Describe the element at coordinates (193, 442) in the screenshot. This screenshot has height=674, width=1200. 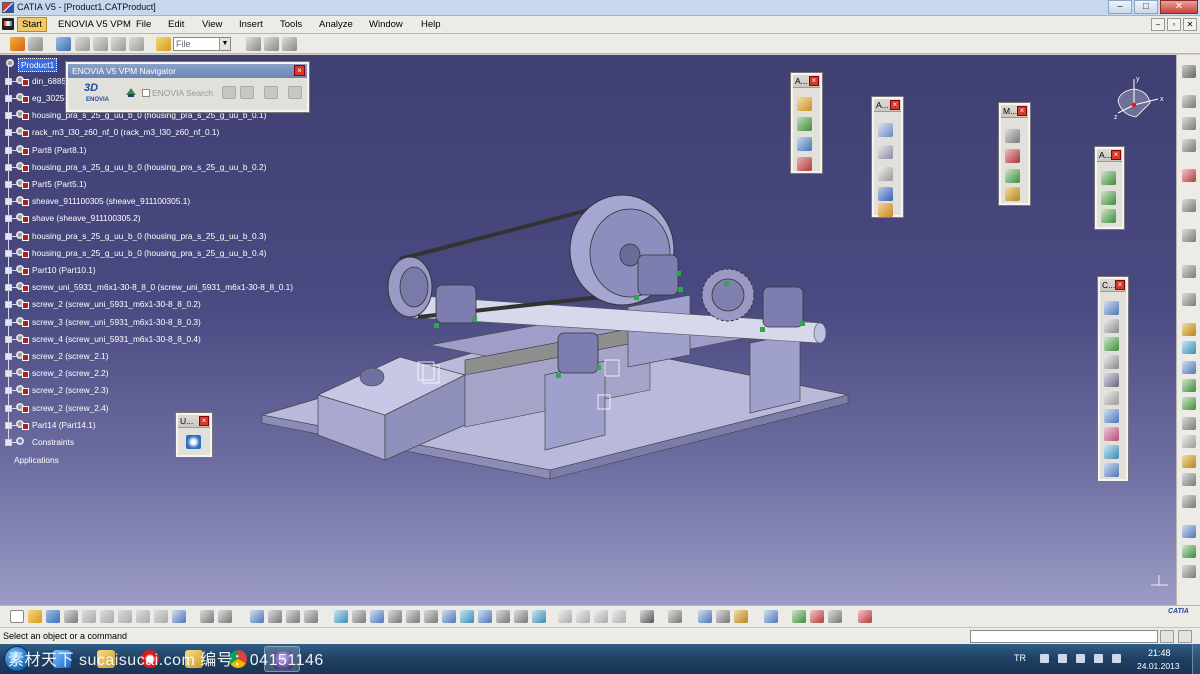
I see `update-all-icon` at that location.